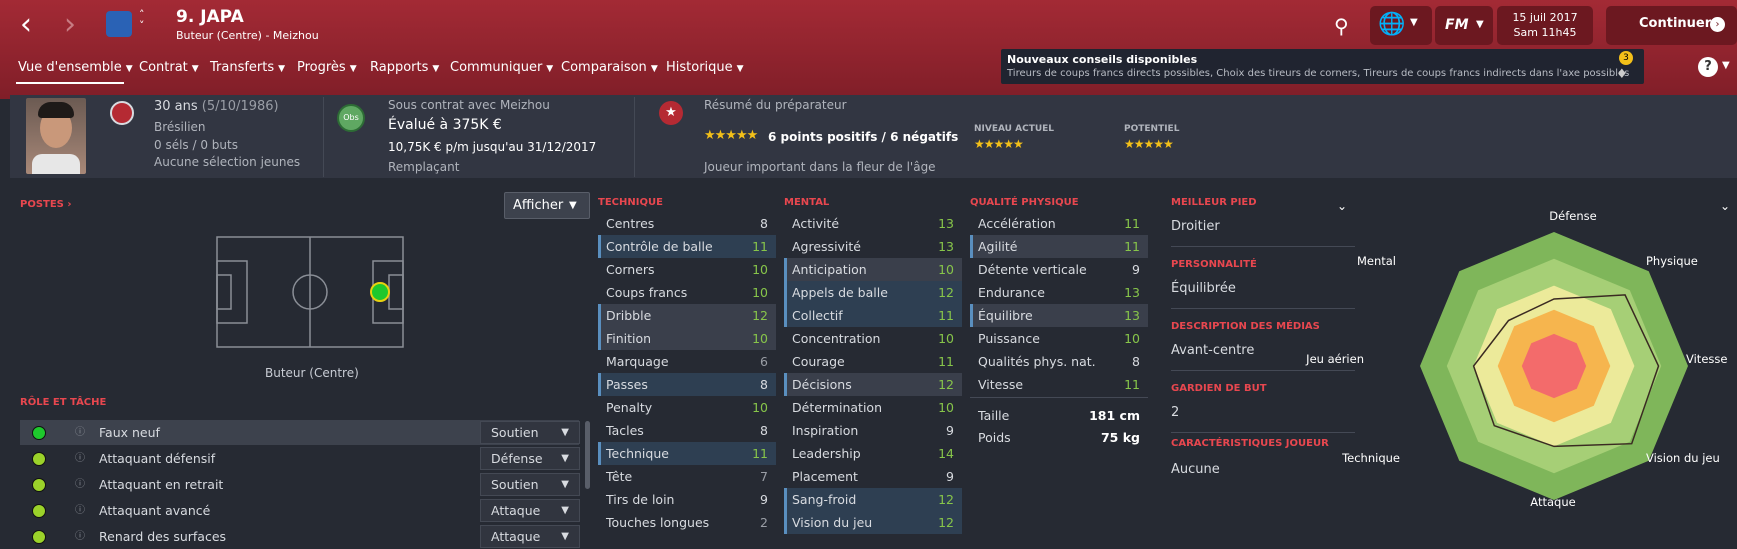  What do you see at coordinates (1014, 129) in the screenshot?
I see `current-level-label: NIVEAU ACTUEL` at bounding box center [1014, 129].